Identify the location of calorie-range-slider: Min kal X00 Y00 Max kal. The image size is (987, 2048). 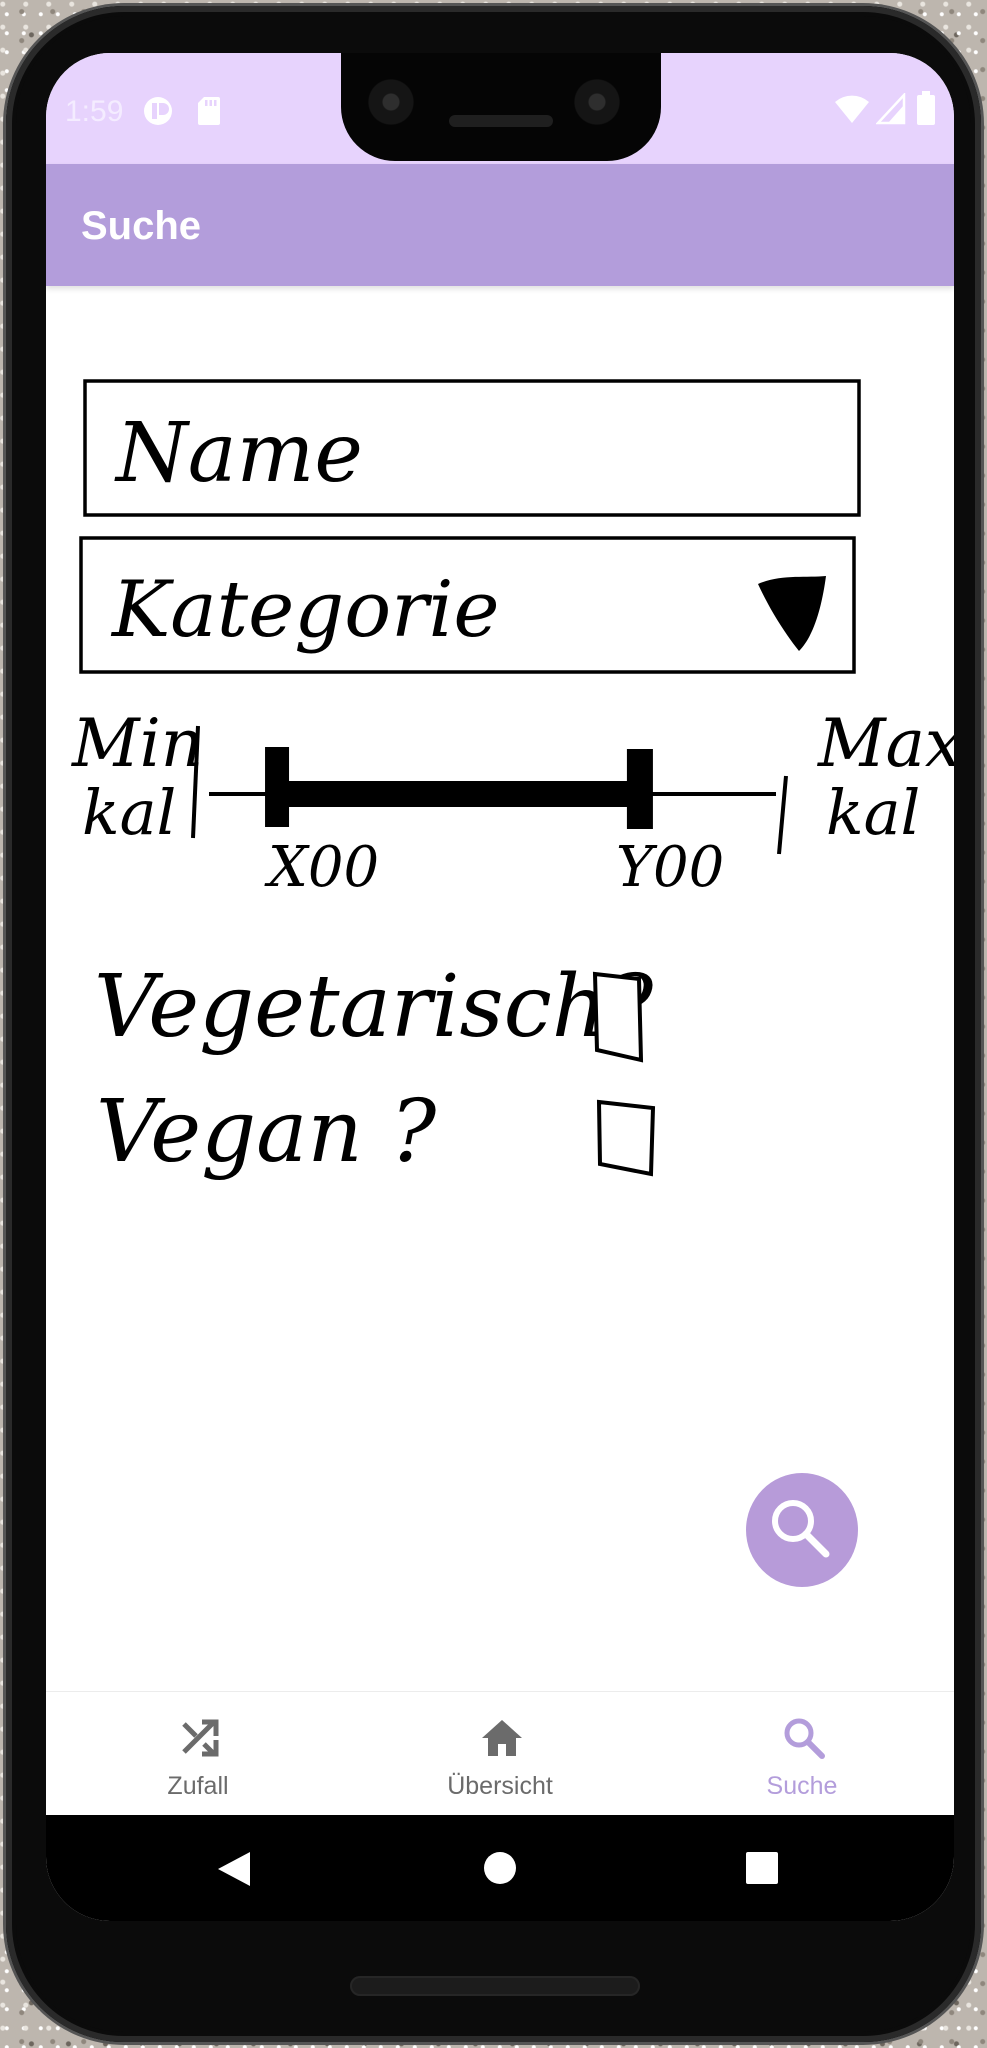
(512, 802).